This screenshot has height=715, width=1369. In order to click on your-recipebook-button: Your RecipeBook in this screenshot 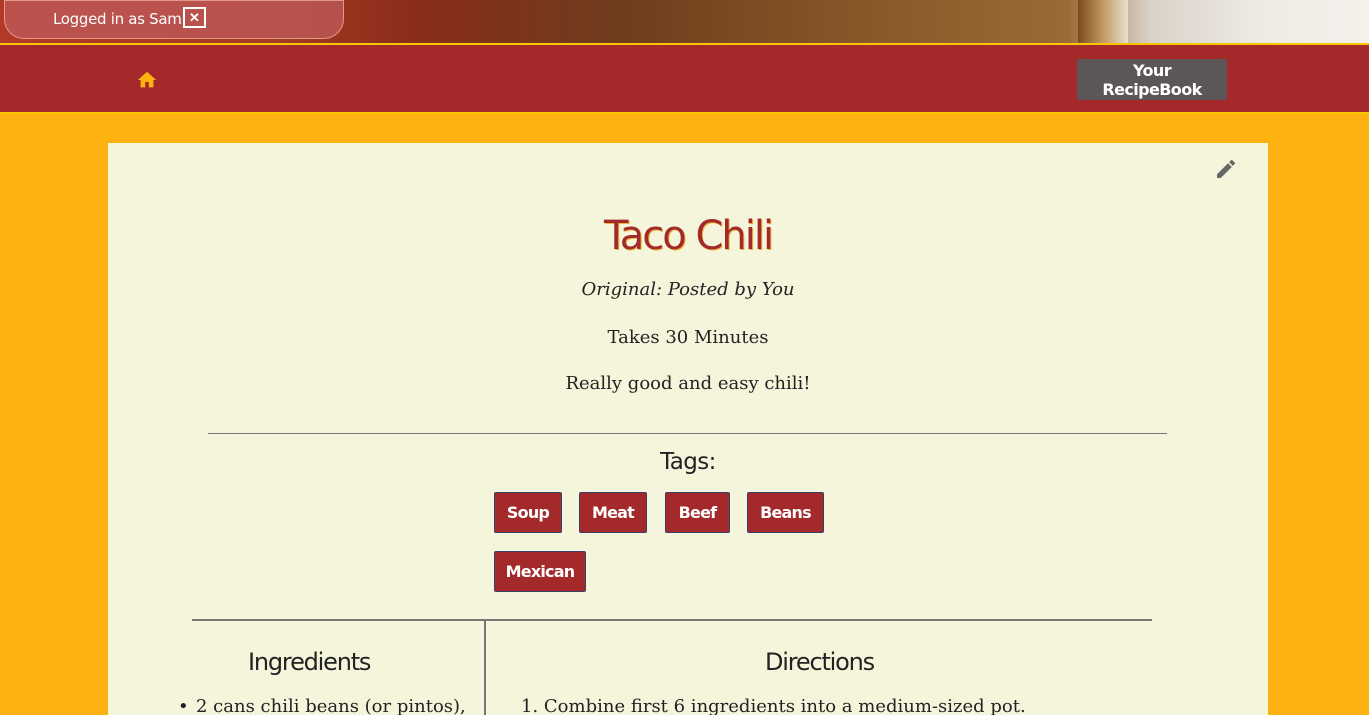, I will do `click(1152, 79)`.